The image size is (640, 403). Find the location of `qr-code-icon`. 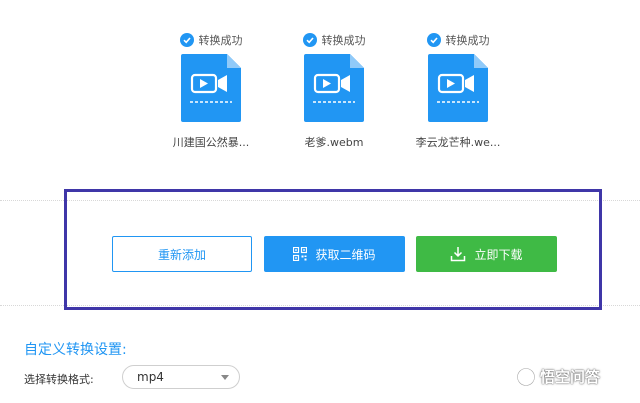

qr-code-icon is located at coordinates (300, 254).